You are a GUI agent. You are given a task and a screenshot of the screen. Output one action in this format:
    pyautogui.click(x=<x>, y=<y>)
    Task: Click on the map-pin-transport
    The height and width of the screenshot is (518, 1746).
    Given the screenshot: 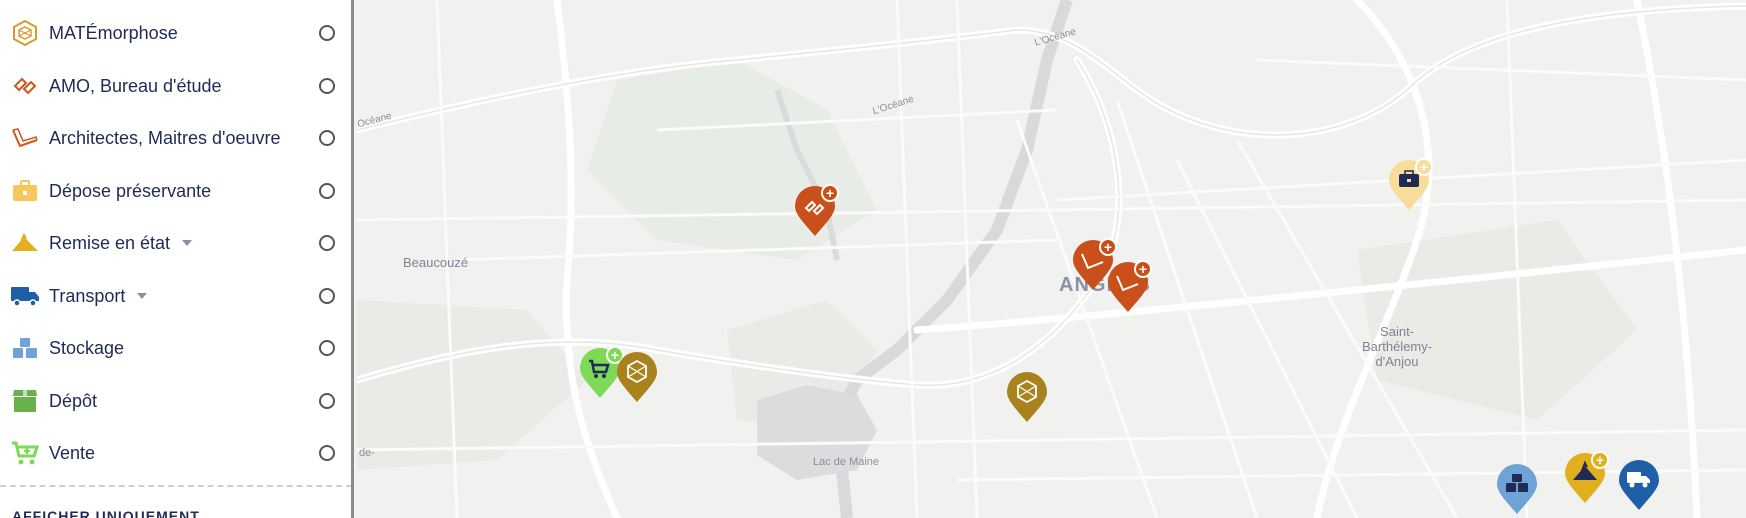 What is the action you would take?
    pyautogui.click(x=1639, y=486)
    